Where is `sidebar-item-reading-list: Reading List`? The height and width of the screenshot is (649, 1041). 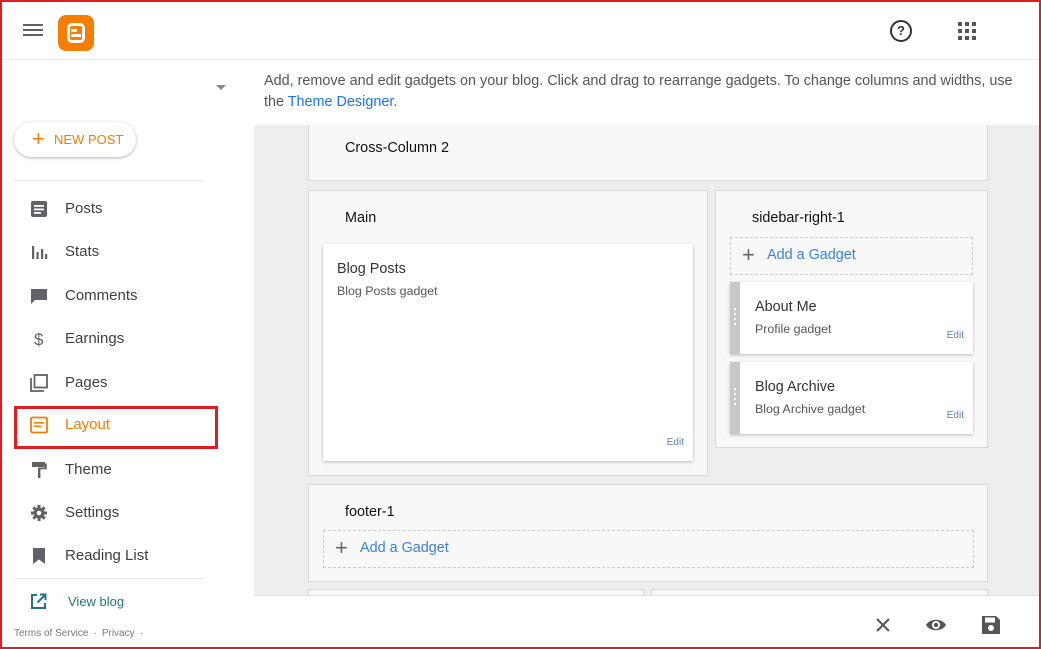 sidebar-item-reading-list: Reading List is located at coordinates (116, 556).